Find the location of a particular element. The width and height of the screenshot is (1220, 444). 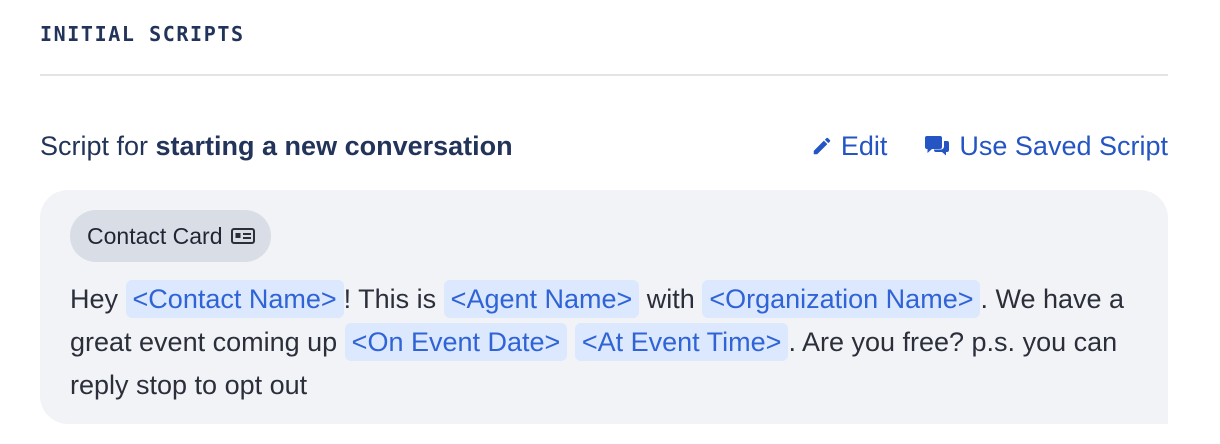

use-saved-script-button: Use Saved Script is located at coordinates (1045, 146).